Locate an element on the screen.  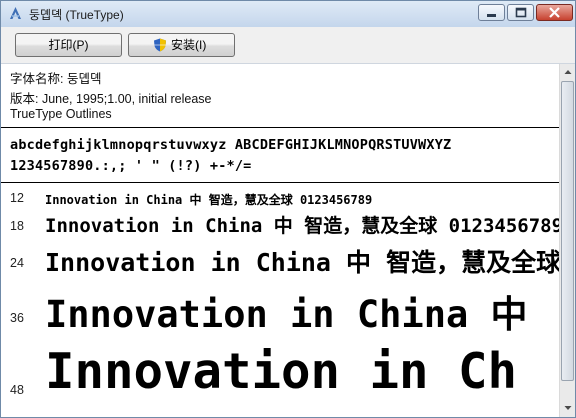
maximize-icon is located at coordinates (521, 12).